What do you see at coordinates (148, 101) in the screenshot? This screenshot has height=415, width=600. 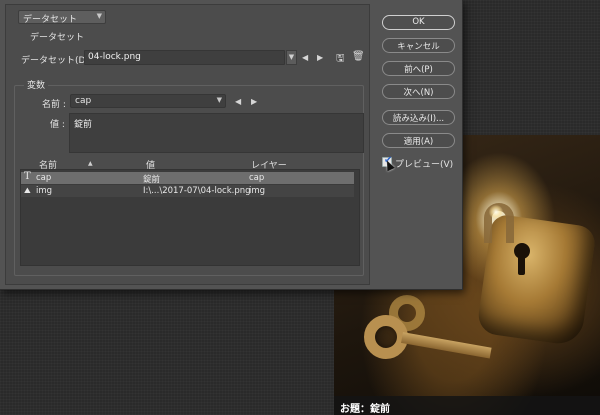 I see `name-dropdown: cap ▼` at bounding box center [148, 101].